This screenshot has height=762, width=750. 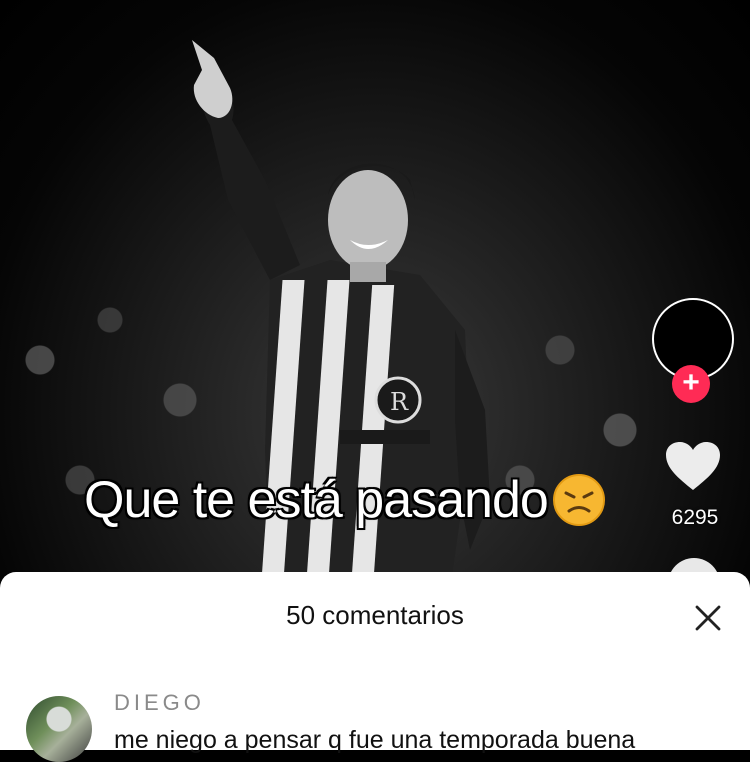 What do you see at coordinates (59, 729) in the screenshot?
I see `comment-avatar` at bounding box center [59, 729].